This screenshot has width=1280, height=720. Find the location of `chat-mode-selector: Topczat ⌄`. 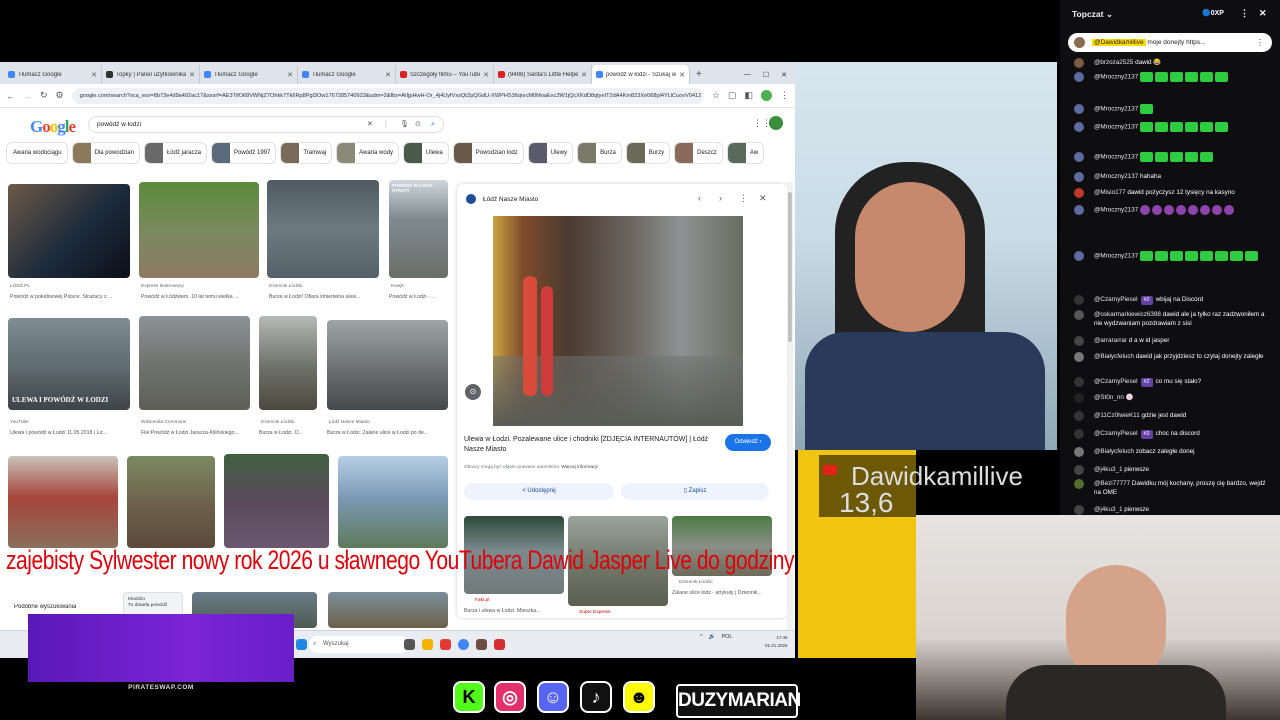

chat-mode-selector: Topczat ⌄ is located at coordinates (1092, 14).